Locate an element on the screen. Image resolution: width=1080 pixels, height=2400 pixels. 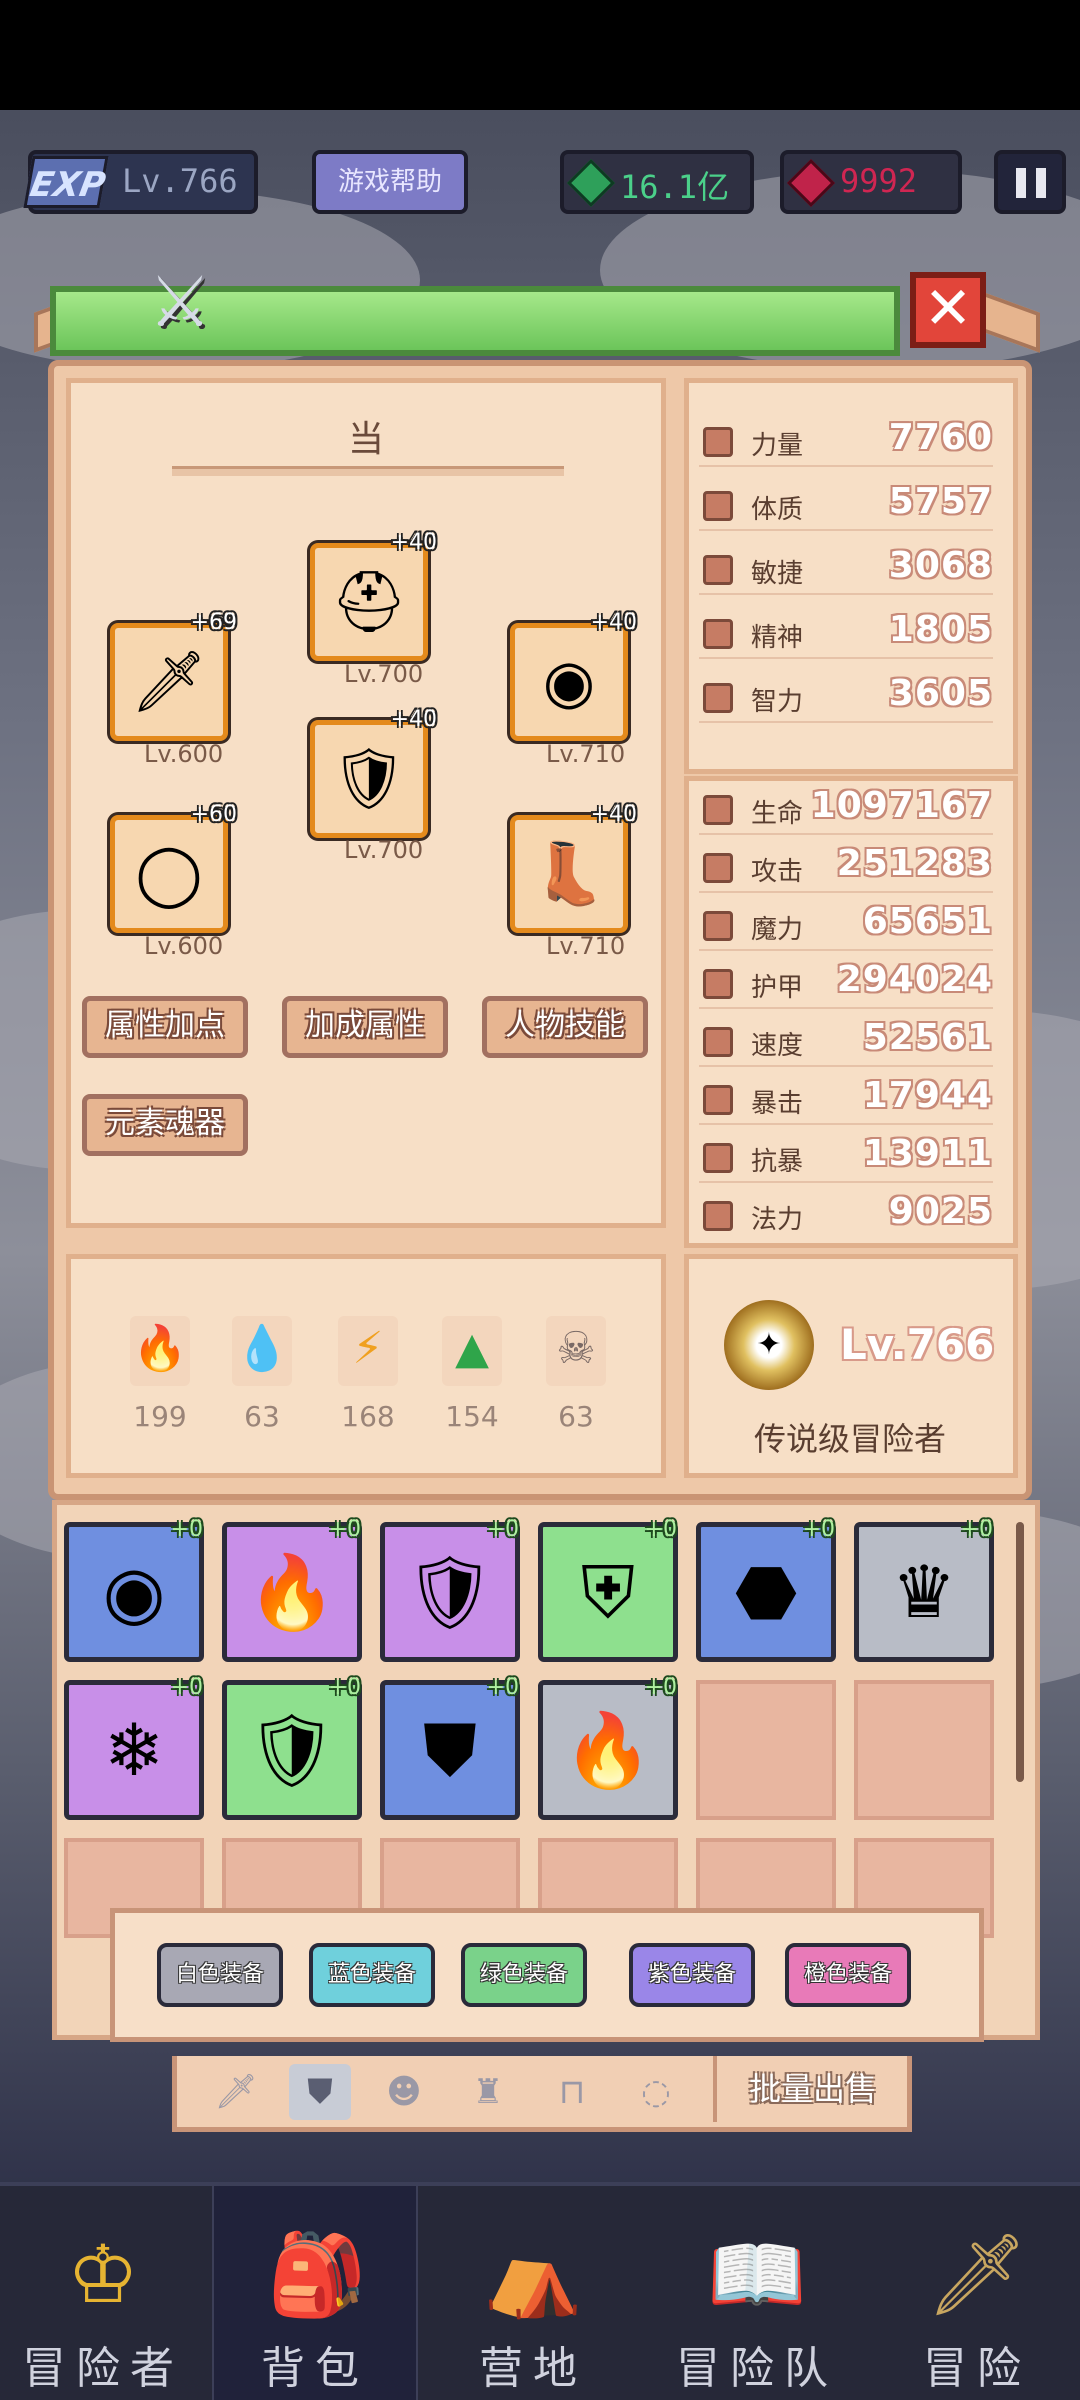
rank-level: Lv.766 is located at coordinates (917, 1344).